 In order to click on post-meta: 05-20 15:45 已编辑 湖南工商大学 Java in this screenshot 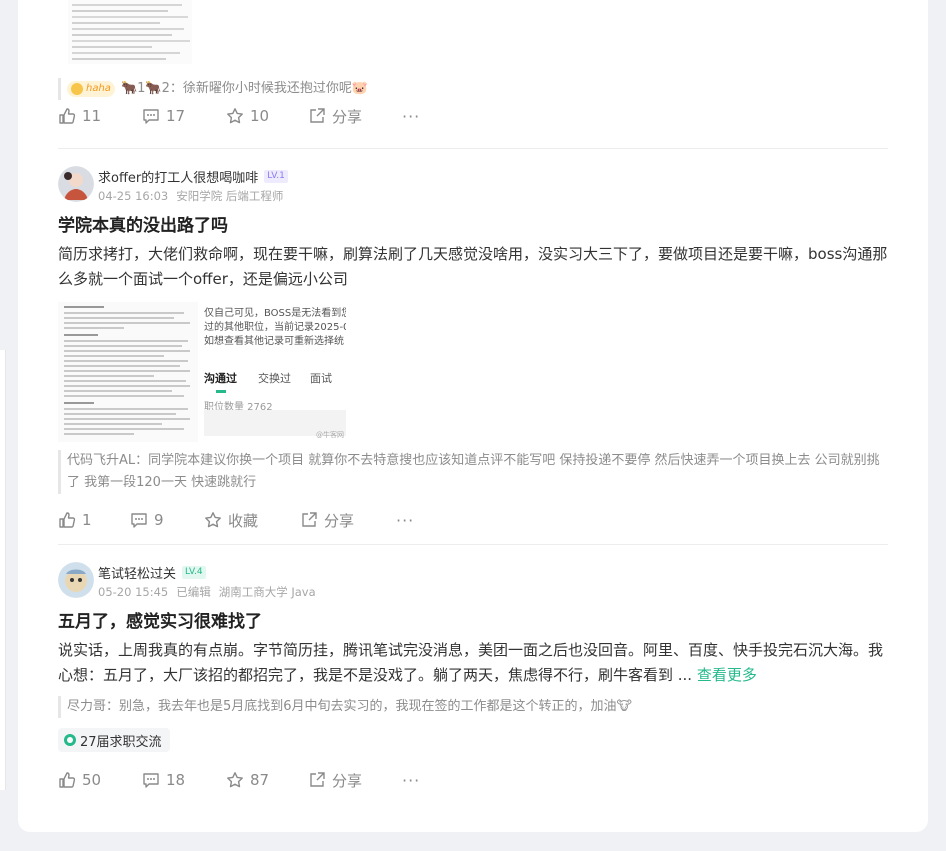, I will do `click(211, 592)`.